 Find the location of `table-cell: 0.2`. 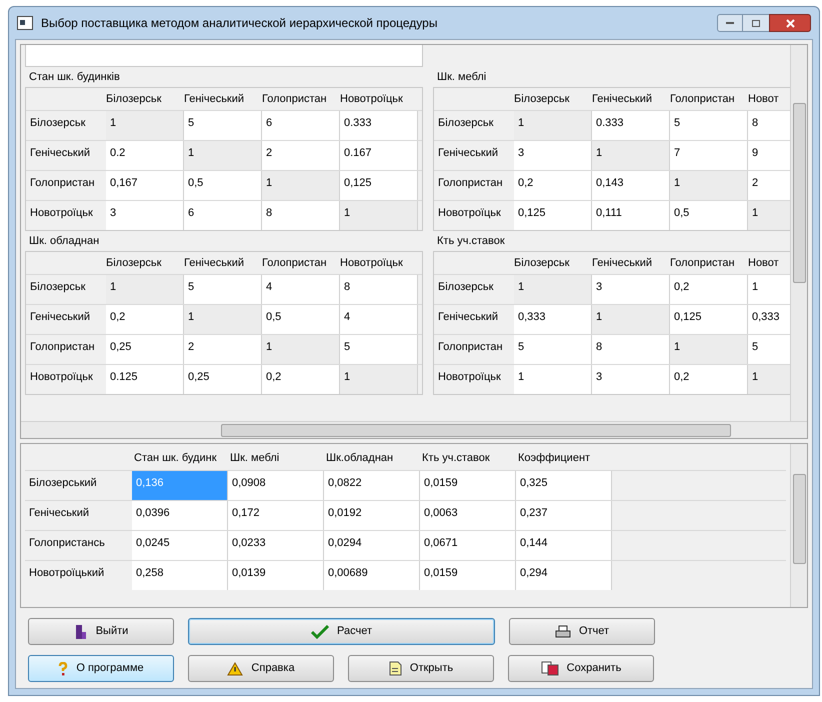

table-cell: 0.2 is located at coordinates (145, 155).